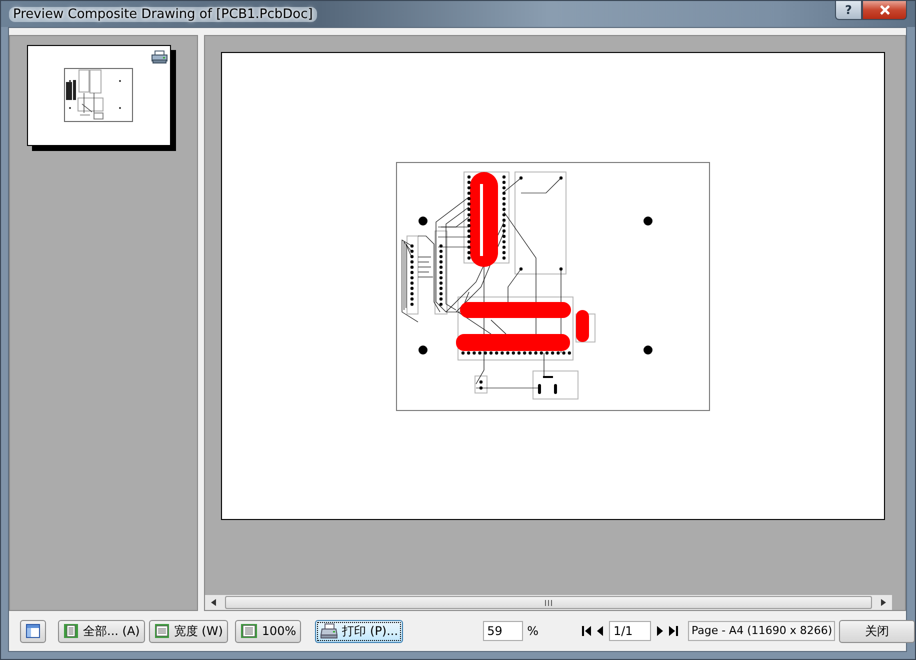  I want to click on actual-size-button: 100%, so click(268, 631).